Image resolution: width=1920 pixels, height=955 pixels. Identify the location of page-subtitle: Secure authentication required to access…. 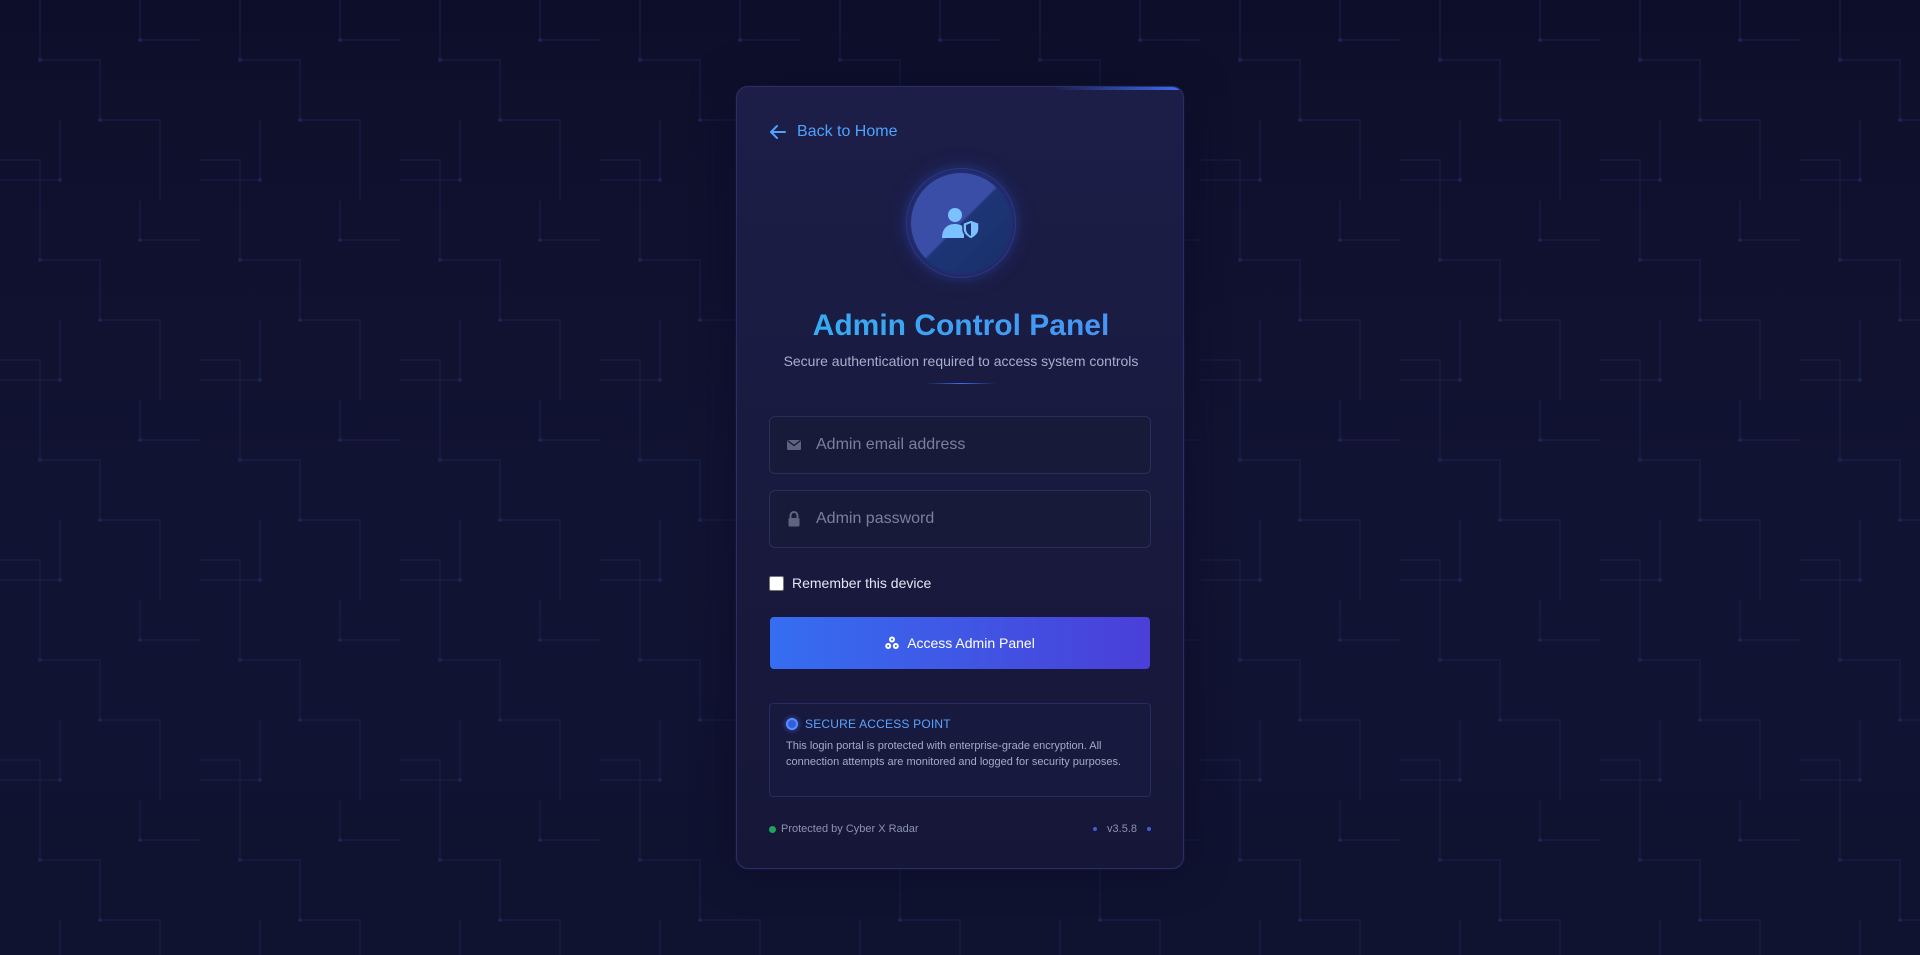
(961, 361).